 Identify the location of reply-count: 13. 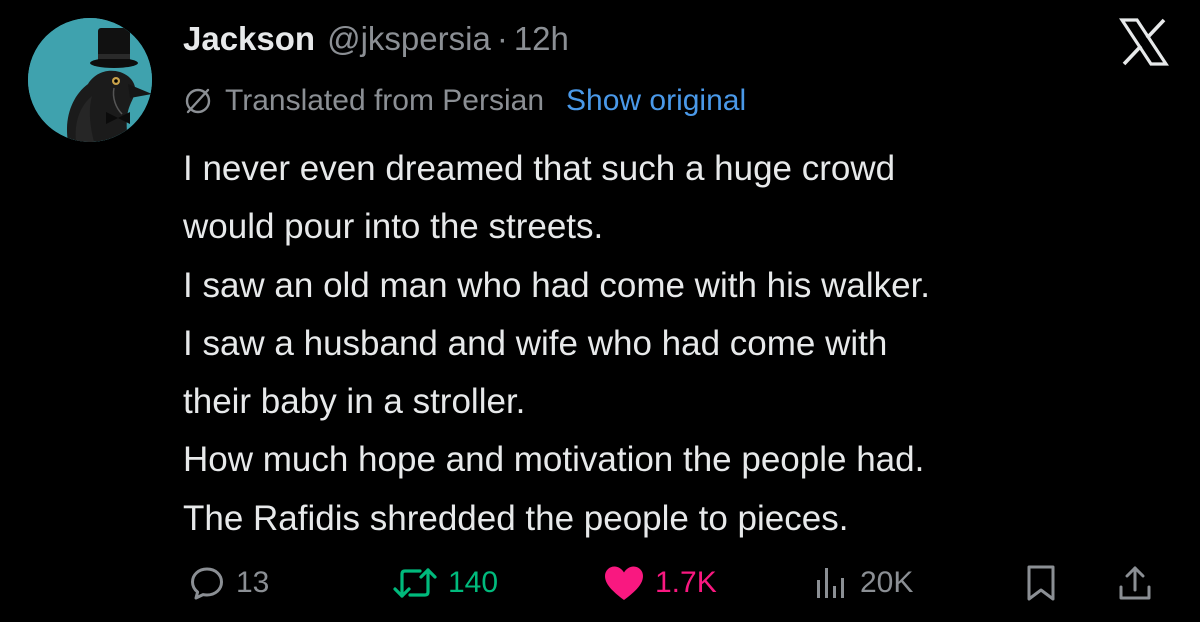
(253, 582).